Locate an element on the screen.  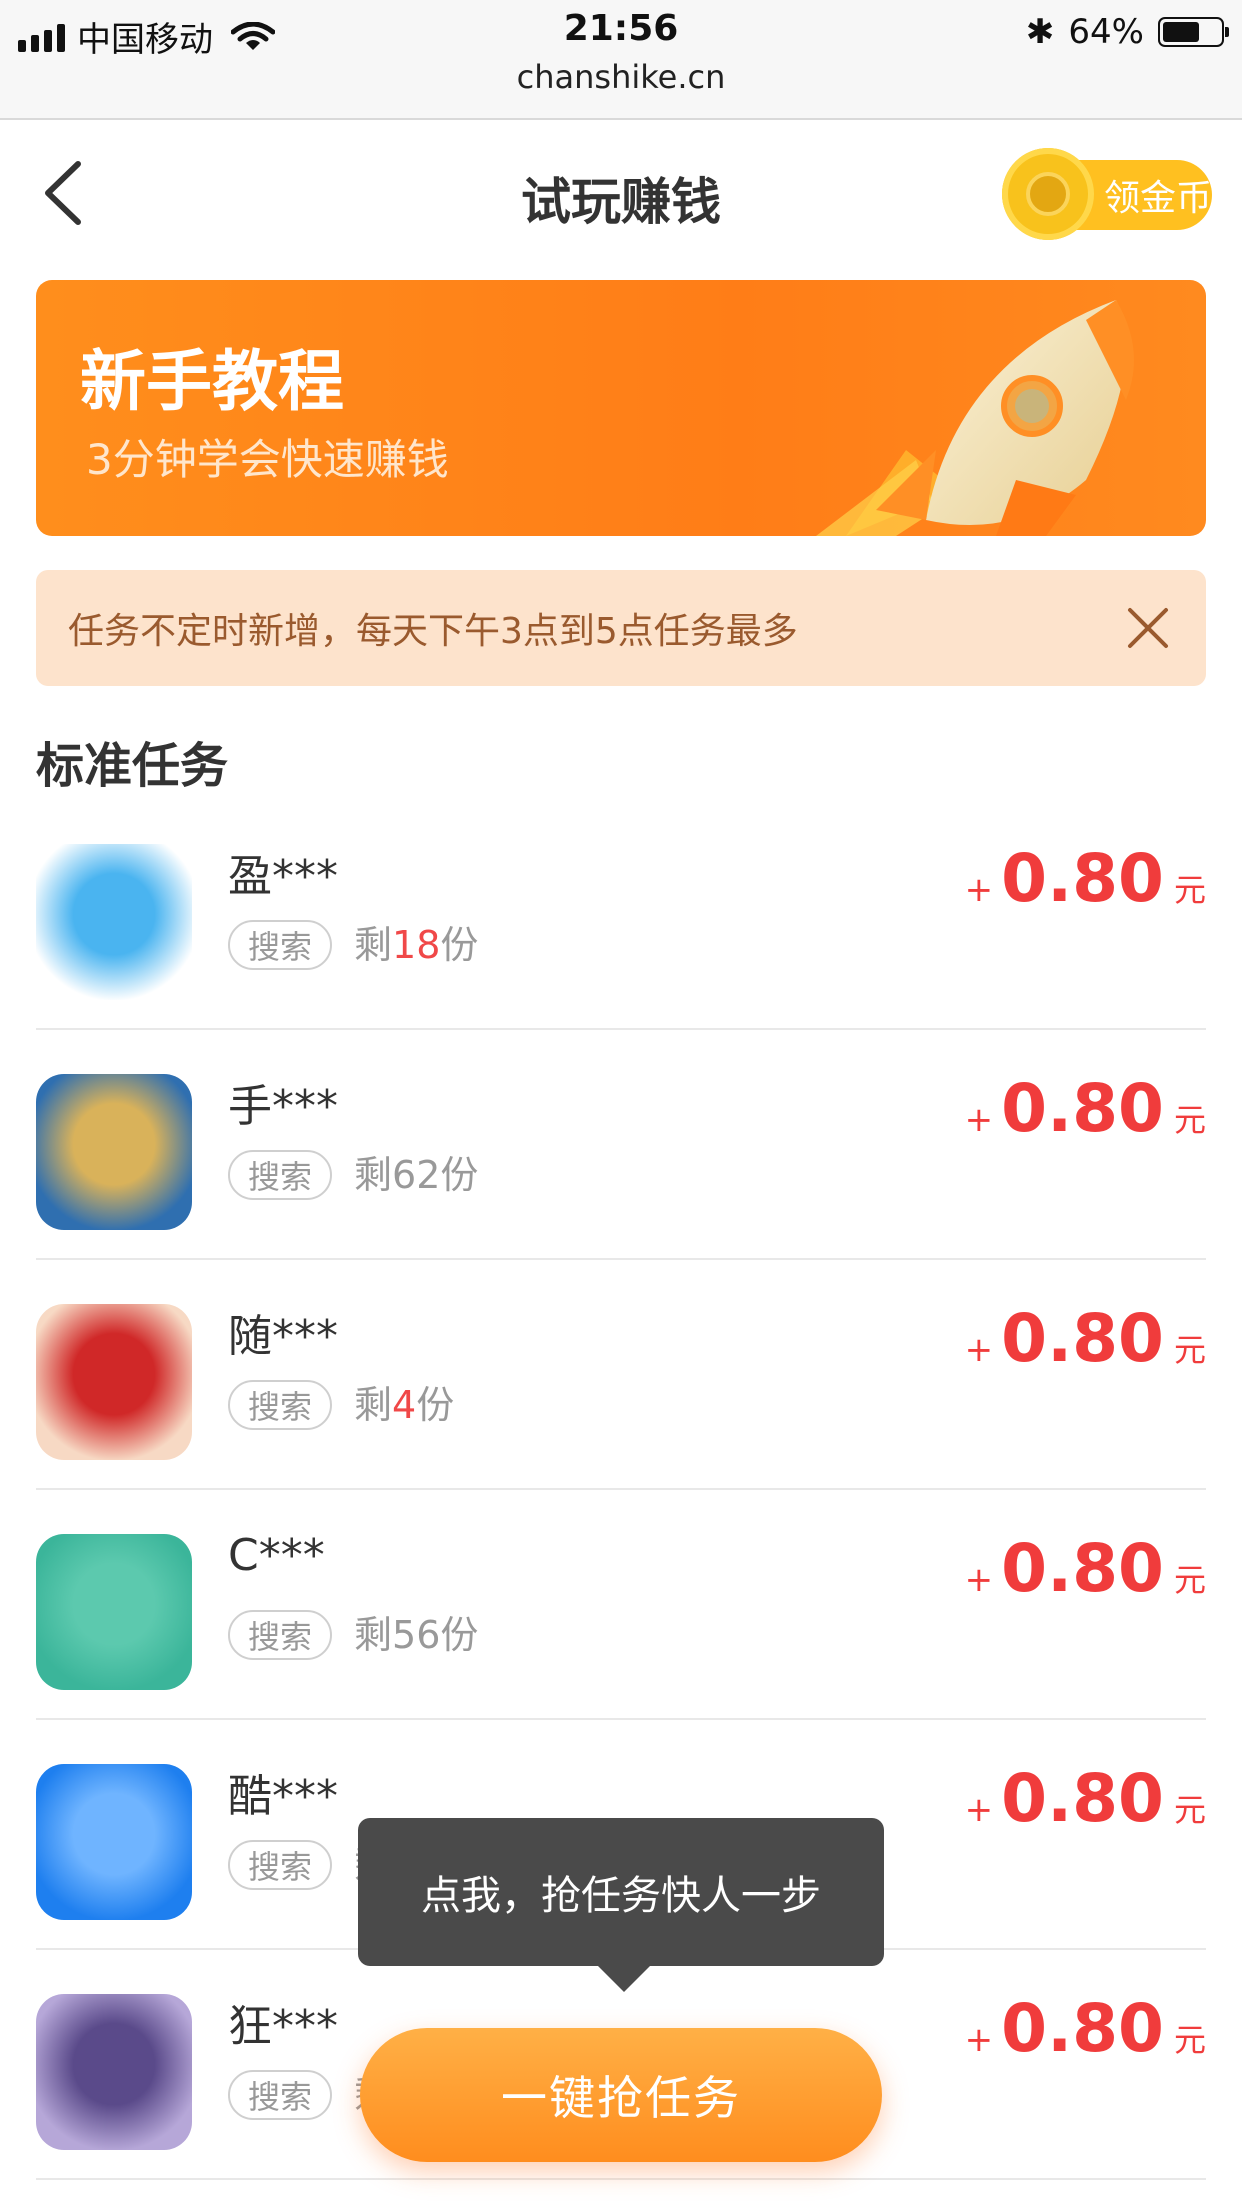
coin-icon is located at coordinates (1048, 194).